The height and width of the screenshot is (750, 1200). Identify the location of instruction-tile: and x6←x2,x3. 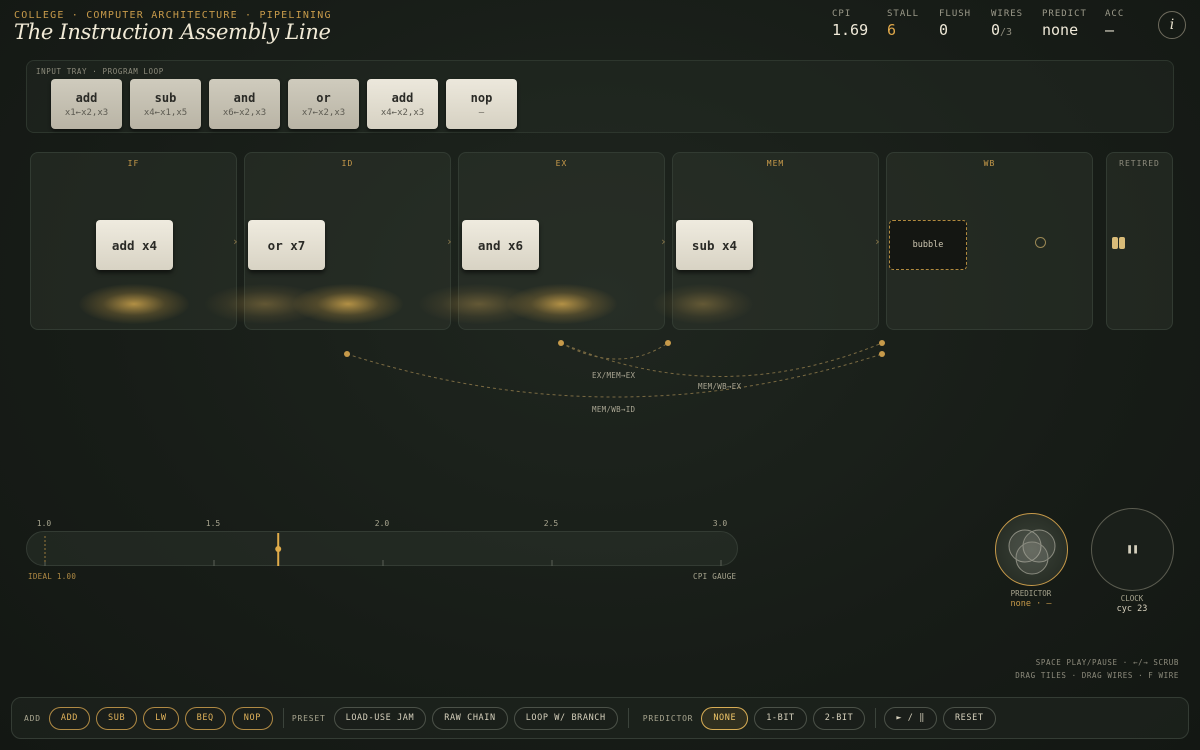
(244, 104).